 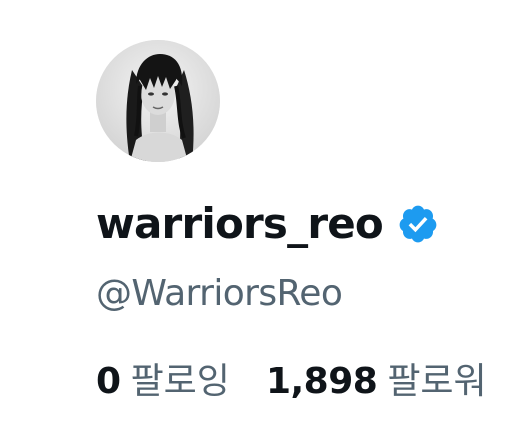 I want to click on followers-count: 1,898, so click(x=321, y=381).